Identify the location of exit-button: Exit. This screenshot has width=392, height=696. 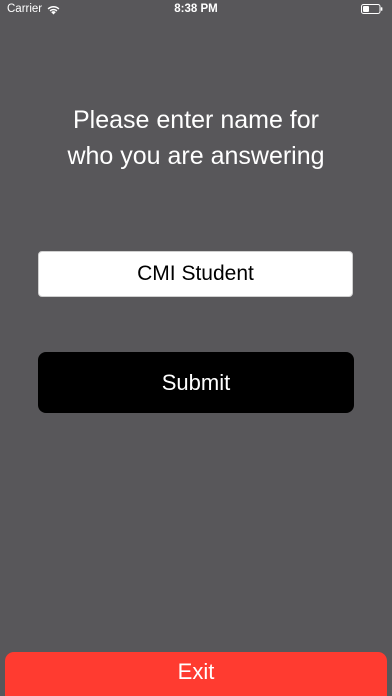
(196, 674).